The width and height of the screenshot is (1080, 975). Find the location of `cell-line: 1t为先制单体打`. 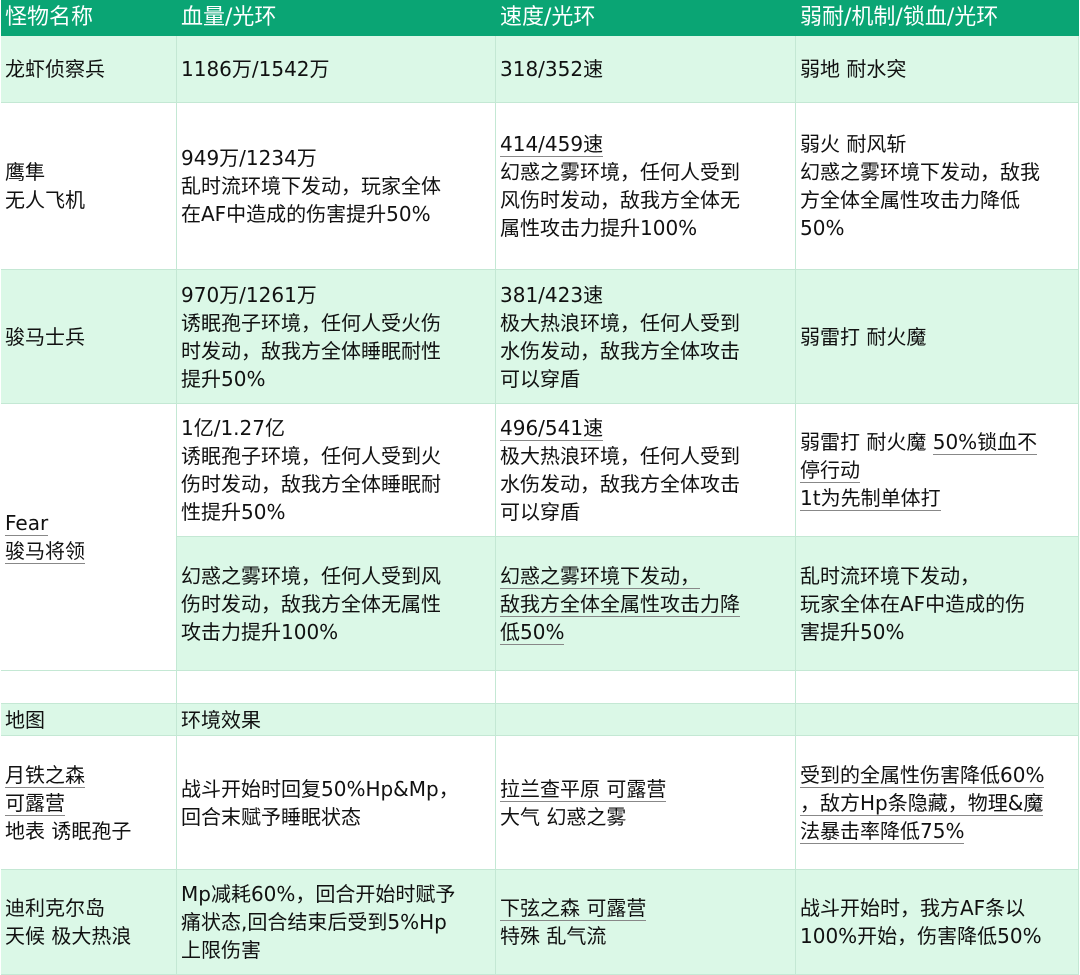

cell-line: 1t为先制单体打 is located at coordinates (937, 498).